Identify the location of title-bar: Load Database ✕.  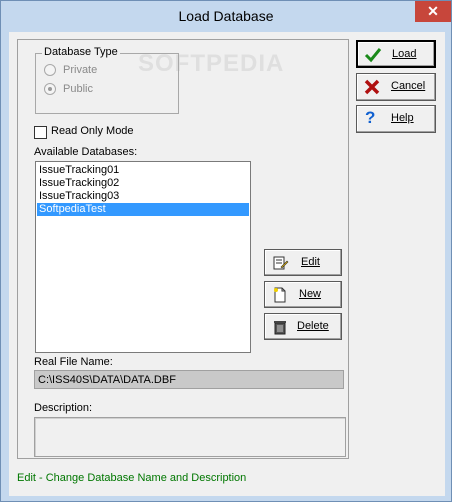
(226, 16).